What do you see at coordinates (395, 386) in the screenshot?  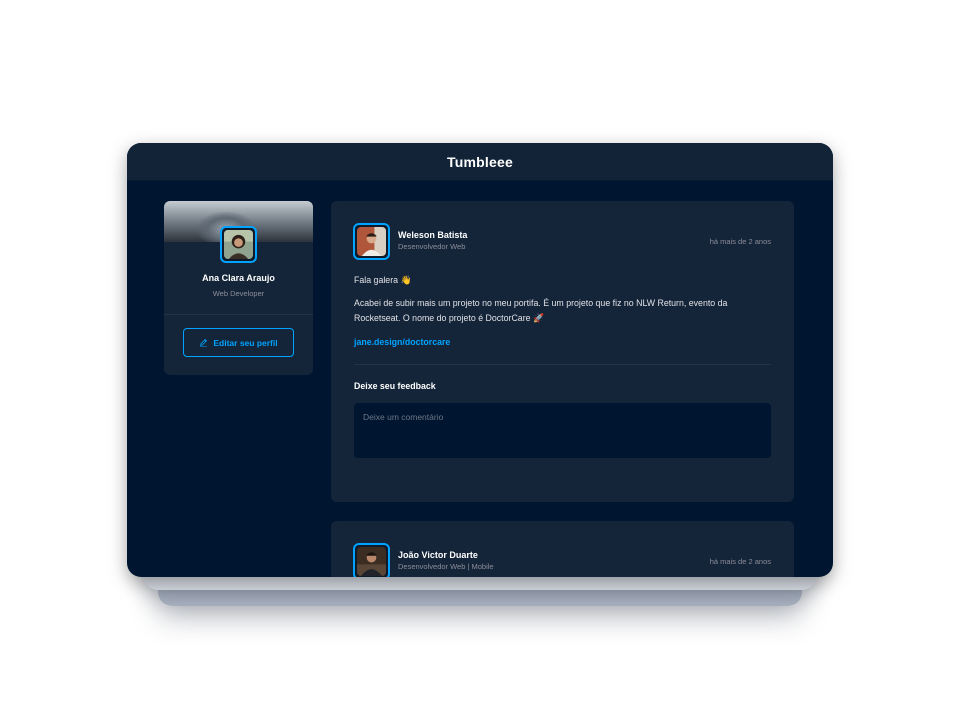 I see `feedback-title: Deixe seu feedback` at bounding box center [395, 386].